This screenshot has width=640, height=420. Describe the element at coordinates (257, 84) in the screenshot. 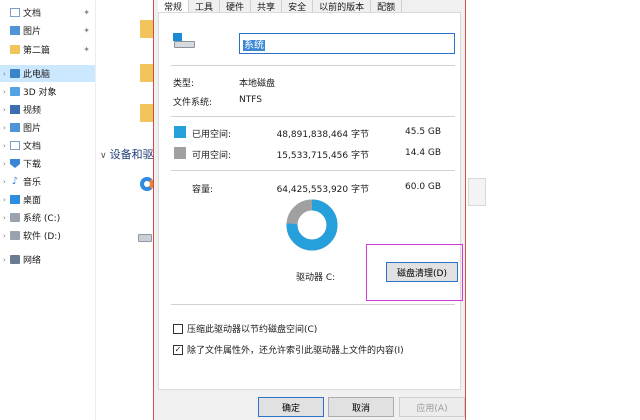

I see `type-value: 本地磁盘` at that location.